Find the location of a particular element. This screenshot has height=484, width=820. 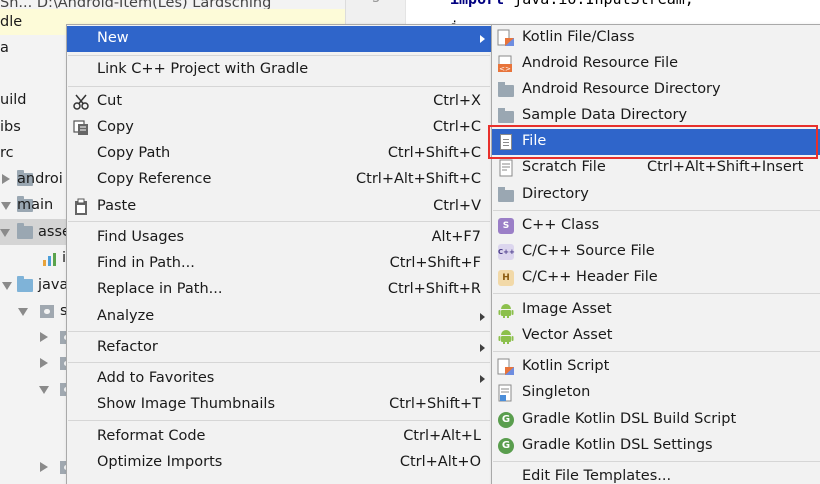

tree-label: dle is located at coordinates (11, 22).